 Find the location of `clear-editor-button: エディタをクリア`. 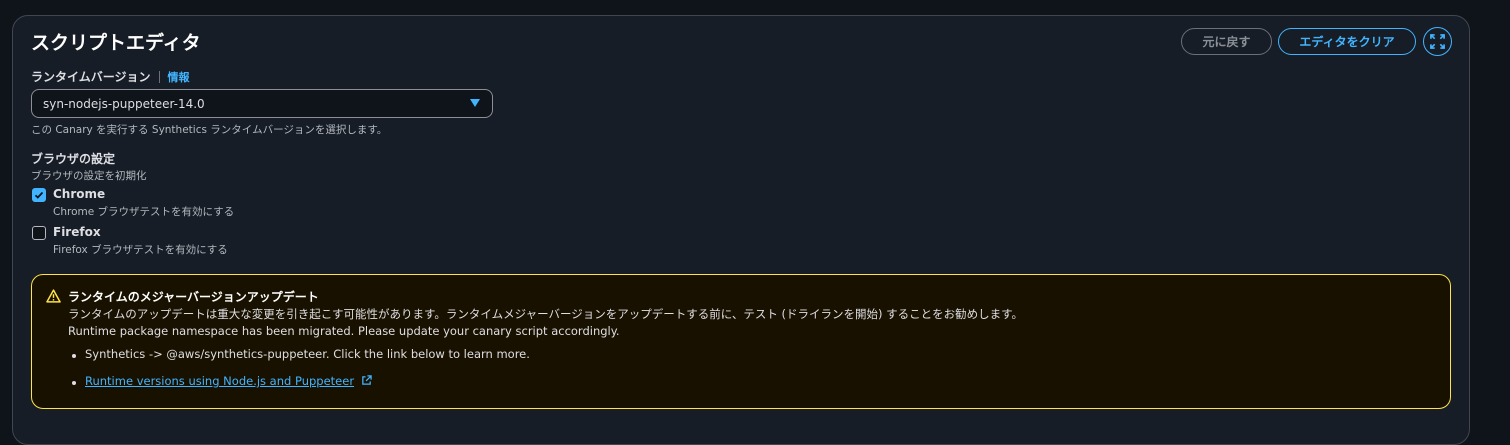

clear-editor-button: エディタをクリア is located at coordinates (1347, 41).